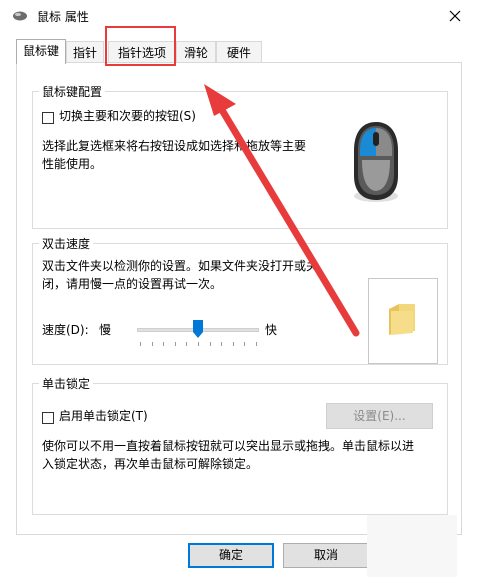  I want to click on close-icon, so click(454, 16).